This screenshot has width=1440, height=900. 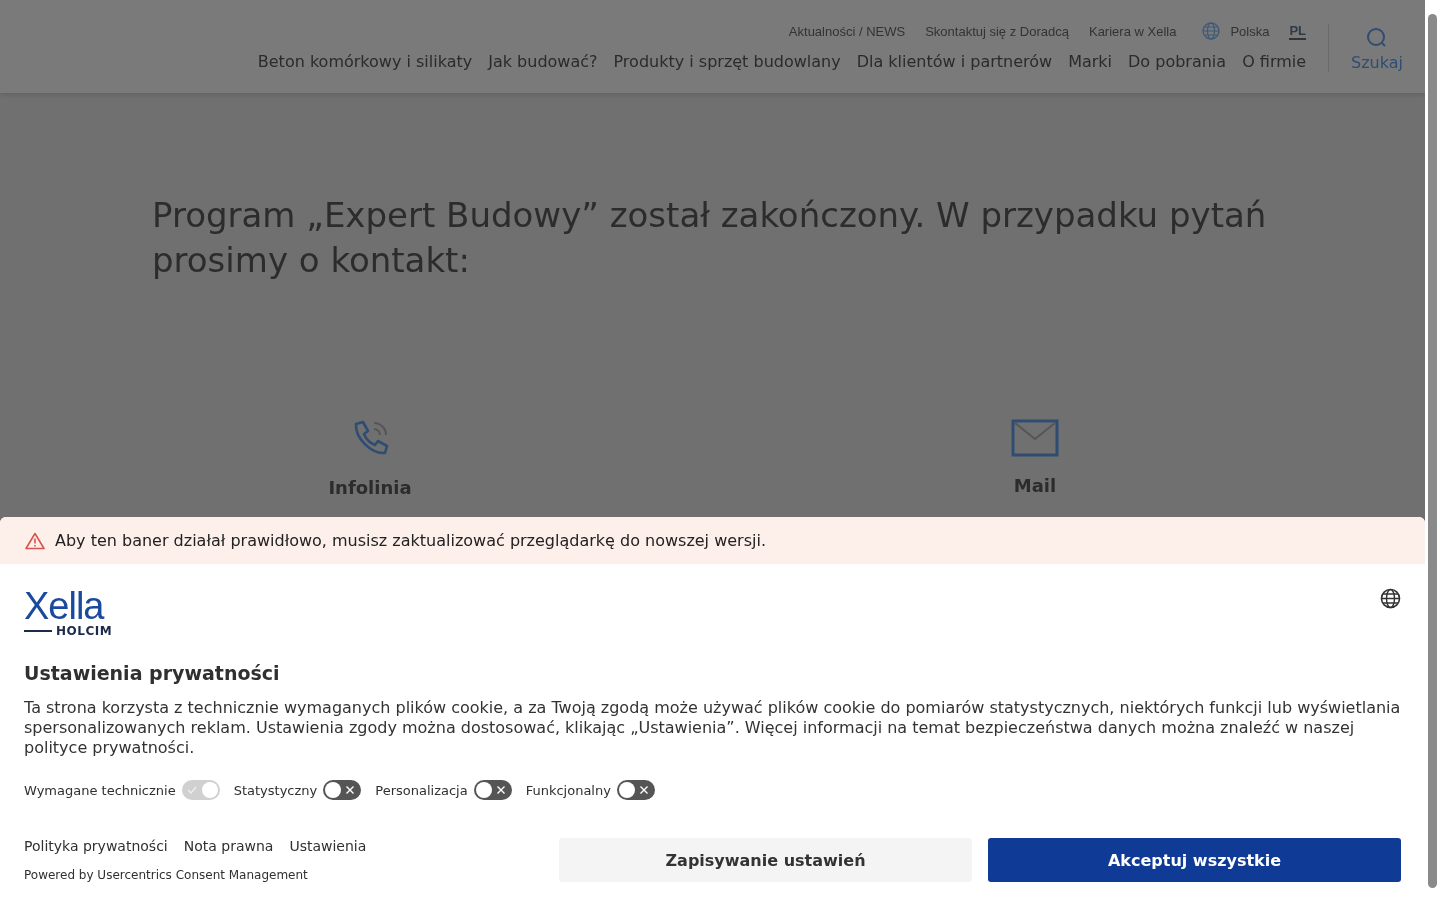 I want to click on nav-link: Marki, so click(x=1090, y=61).